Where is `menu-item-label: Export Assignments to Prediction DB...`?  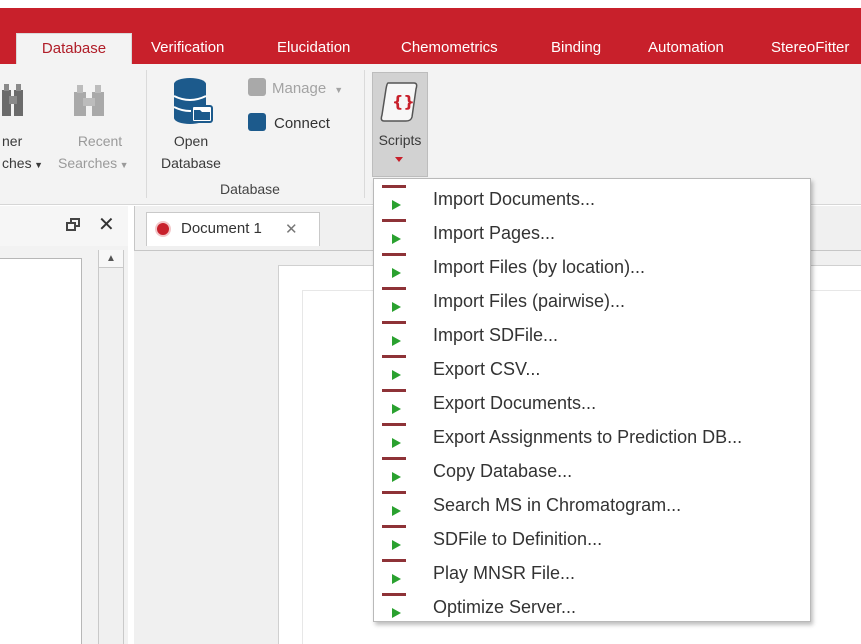
menu-item-label: Export Assignments to Prediction DB... is located at coordinates (588, 437).